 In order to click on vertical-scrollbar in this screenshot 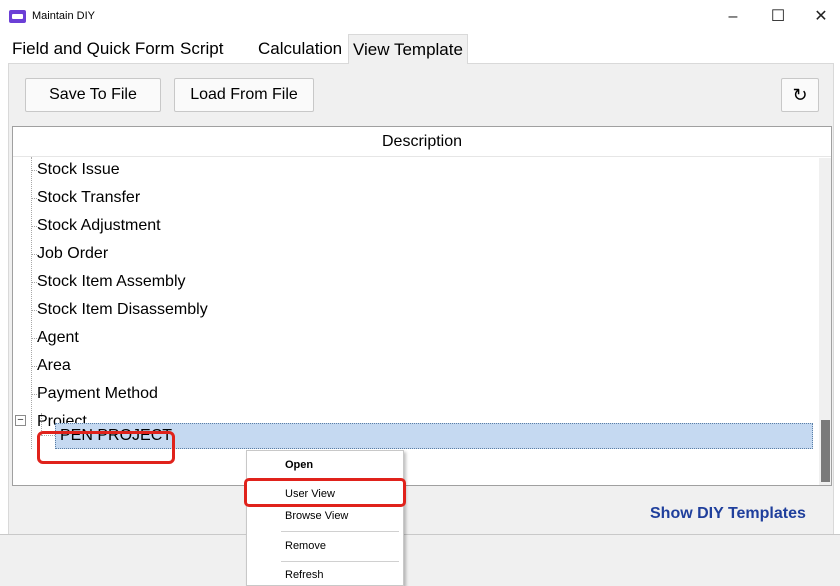, I will do `click(825, 321)`.